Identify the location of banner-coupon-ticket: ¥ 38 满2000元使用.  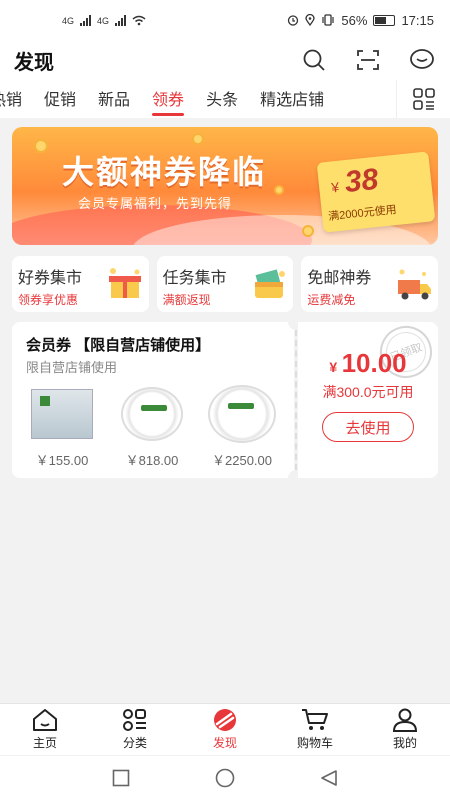
(376, 192).